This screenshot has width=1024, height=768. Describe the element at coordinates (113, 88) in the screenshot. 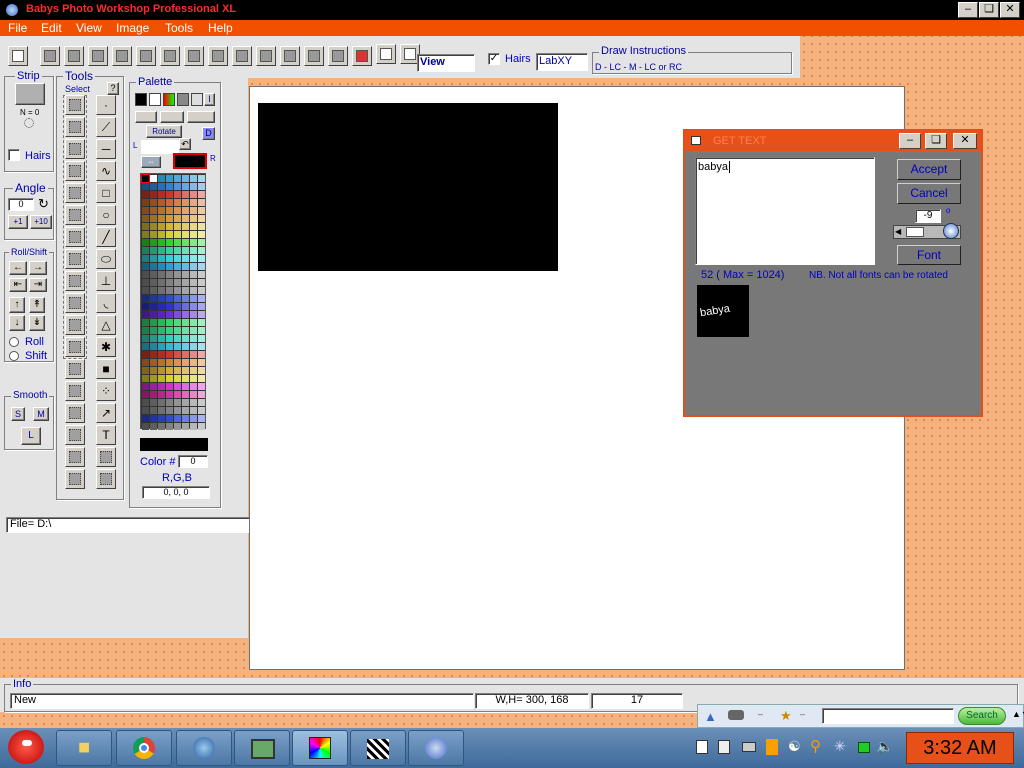

I see `help-button: ?` at that location.